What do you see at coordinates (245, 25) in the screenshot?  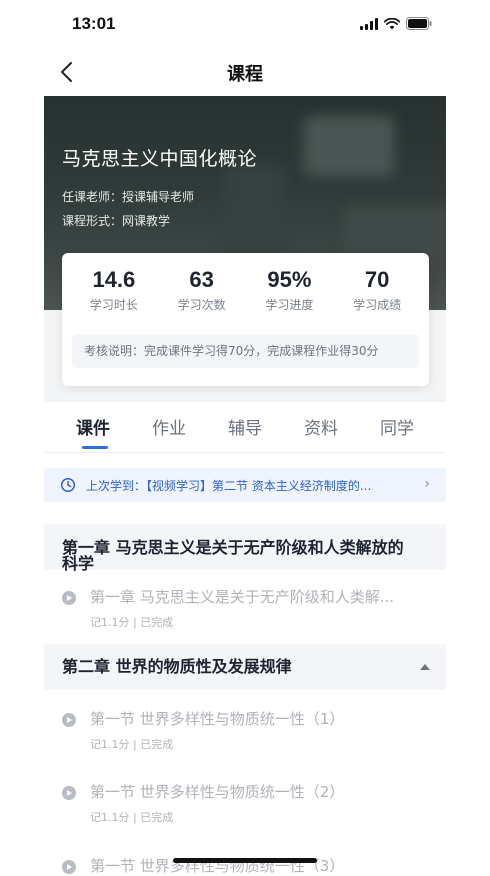 I see `status-bar: 13:01` at bounding box center [245, 25].